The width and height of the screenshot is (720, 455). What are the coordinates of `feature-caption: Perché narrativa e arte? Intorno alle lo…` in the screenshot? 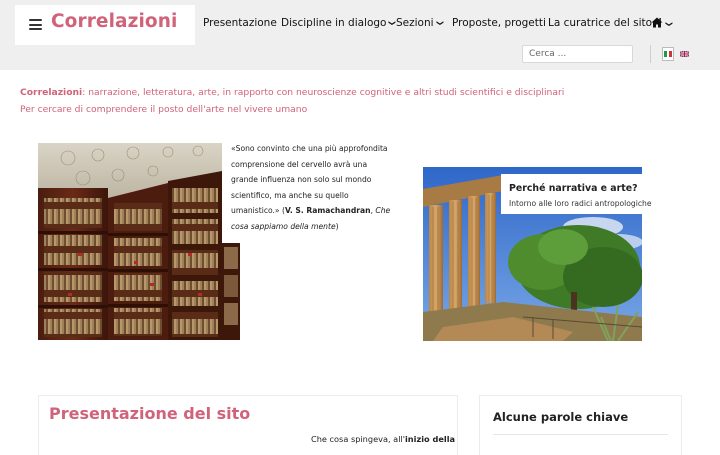 It's located at (576, 194).